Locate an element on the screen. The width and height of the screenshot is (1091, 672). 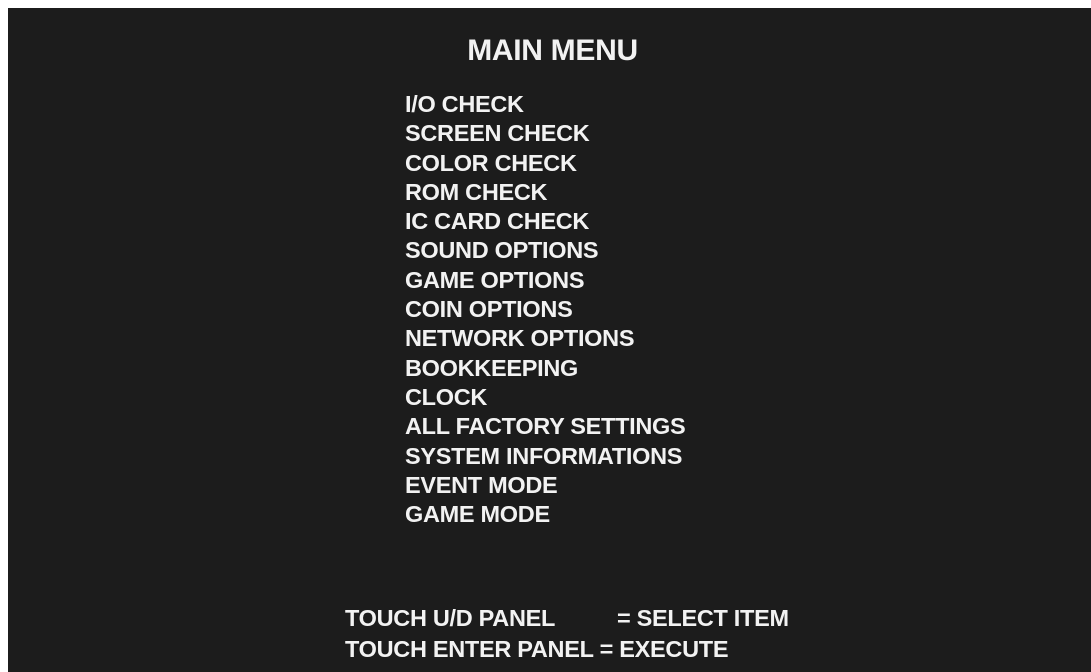
instruction-control-label: TOUCH ENTER PANEL is located at coordinates (469, 649).